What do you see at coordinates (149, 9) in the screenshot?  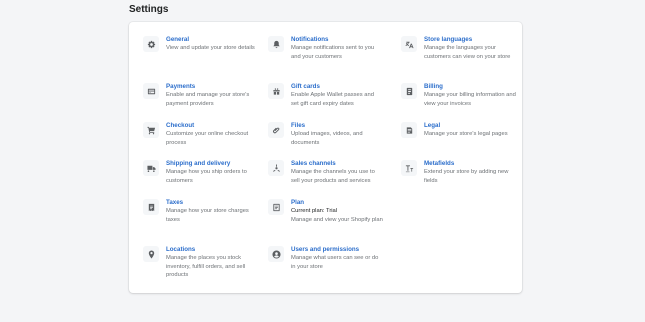 I see `page-title: Settings` at bounding box center [149, 9].